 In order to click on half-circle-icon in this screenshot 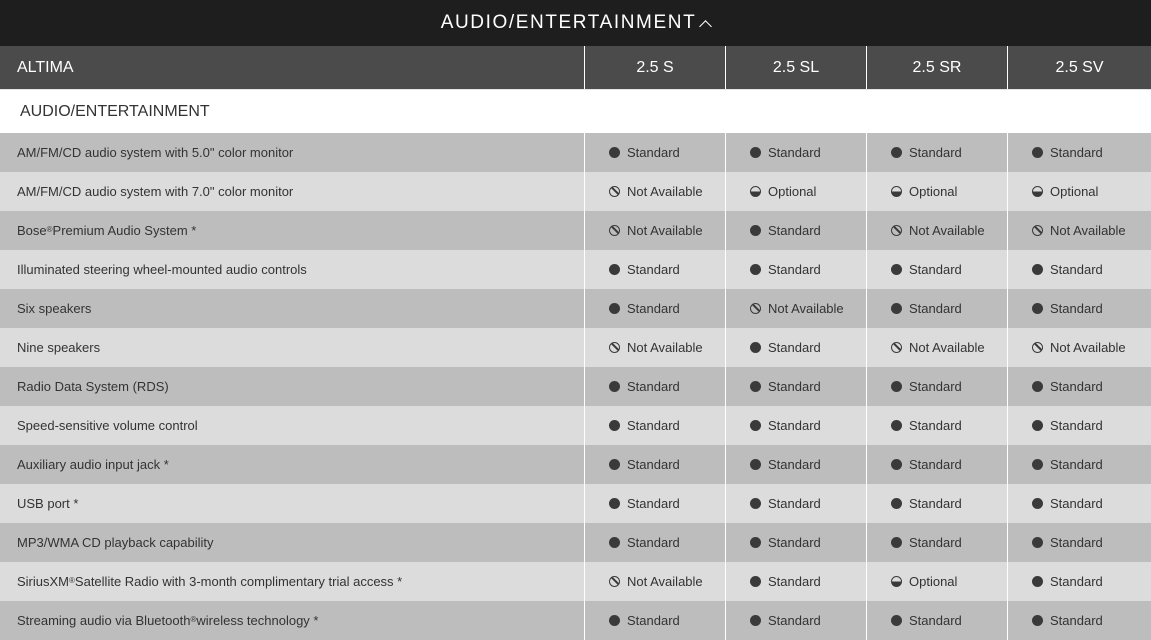, I will do `click(755, 191)`.